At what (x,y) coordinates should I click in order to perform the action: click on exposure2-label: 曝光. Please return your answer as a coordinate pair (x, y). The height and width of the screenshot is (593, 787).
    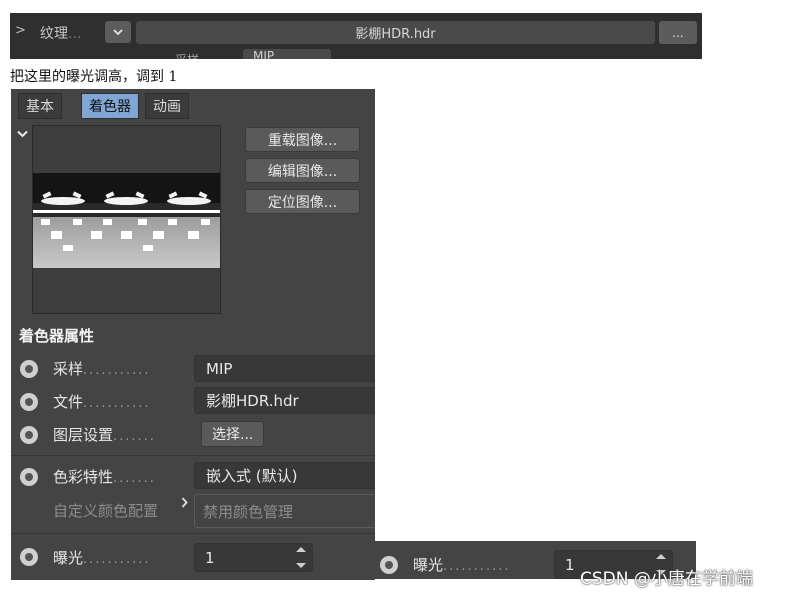
    Looking at the image, I should click on (428, 565).